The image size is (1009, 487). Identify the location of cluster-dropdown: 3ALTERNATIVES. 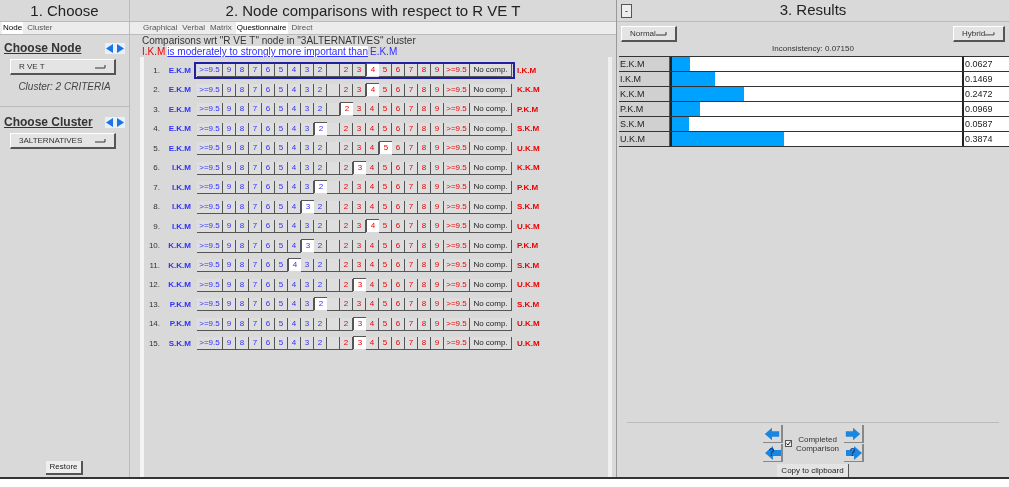
(63, 141).